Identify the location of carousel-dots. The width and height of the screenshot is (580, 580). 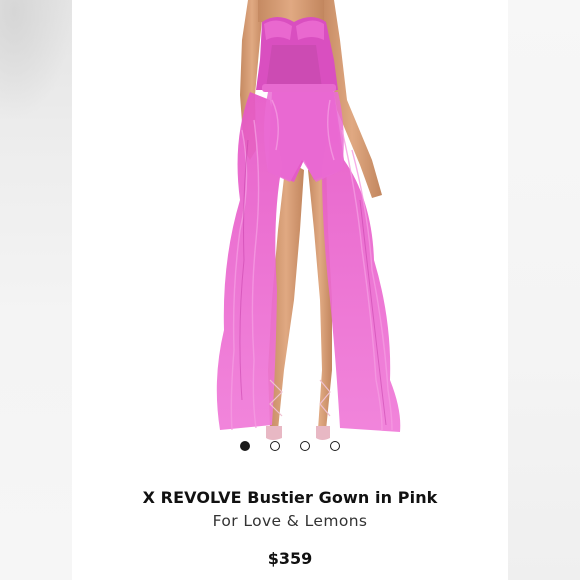
(290, 446).